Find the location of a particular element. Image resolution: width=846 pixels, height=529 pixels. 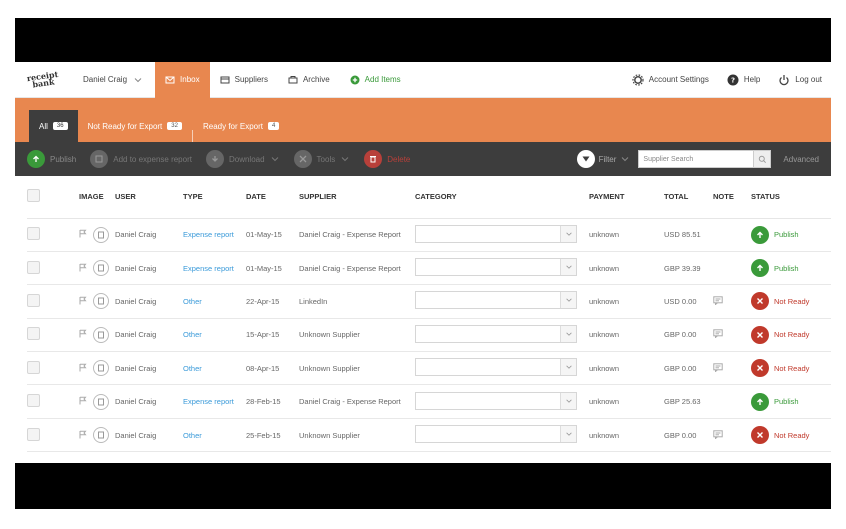

filter-tab-ready: Ready for Export 4 is located at coordinates (241, 126).